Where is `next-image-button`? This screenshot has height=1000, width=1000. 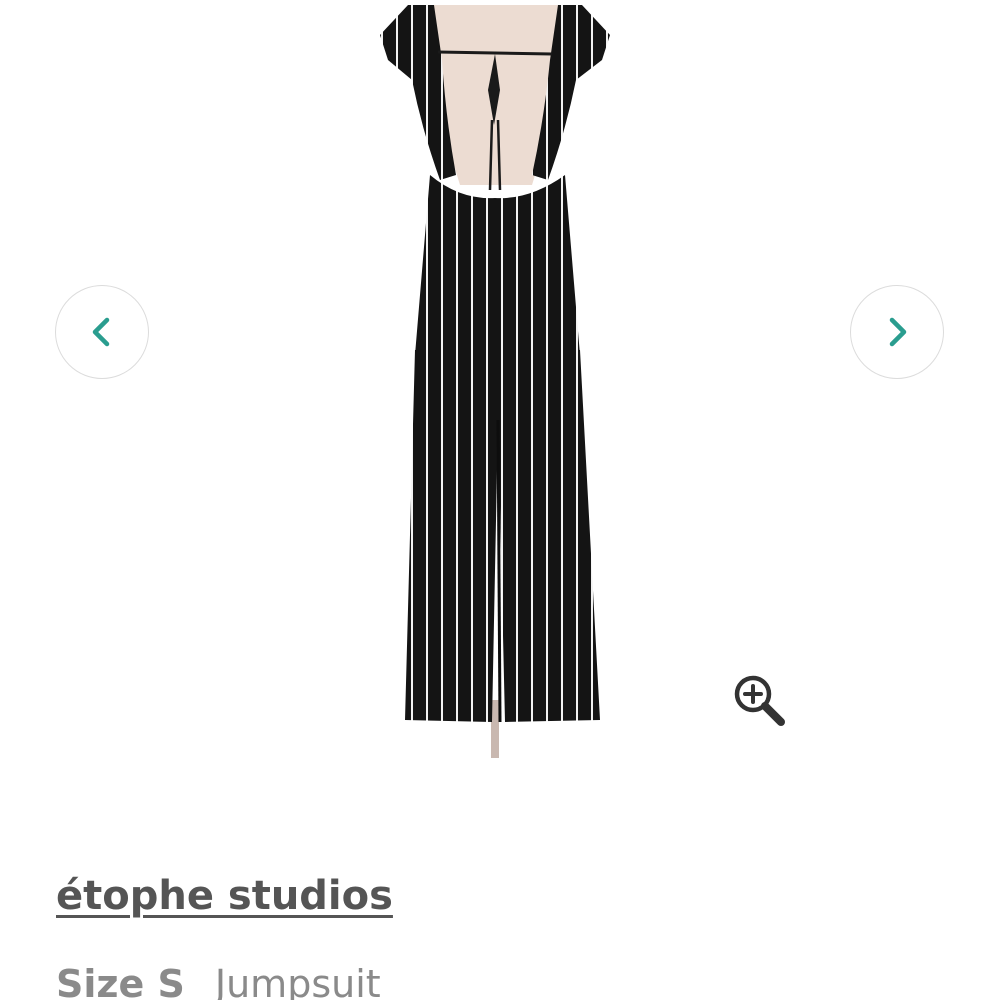 next-image-button is located at coordinates (897, 332).